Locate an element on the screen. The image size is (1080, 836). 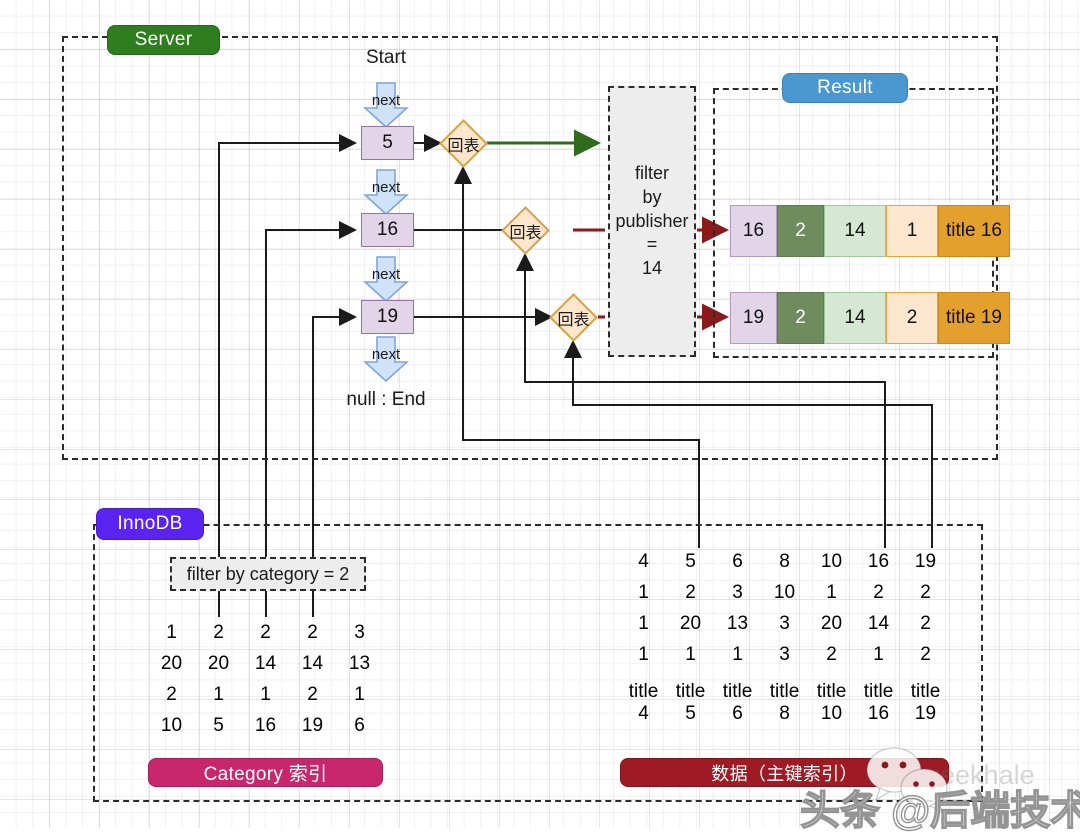
result-cell-title: title 16 is located at coordinates (974, 231).